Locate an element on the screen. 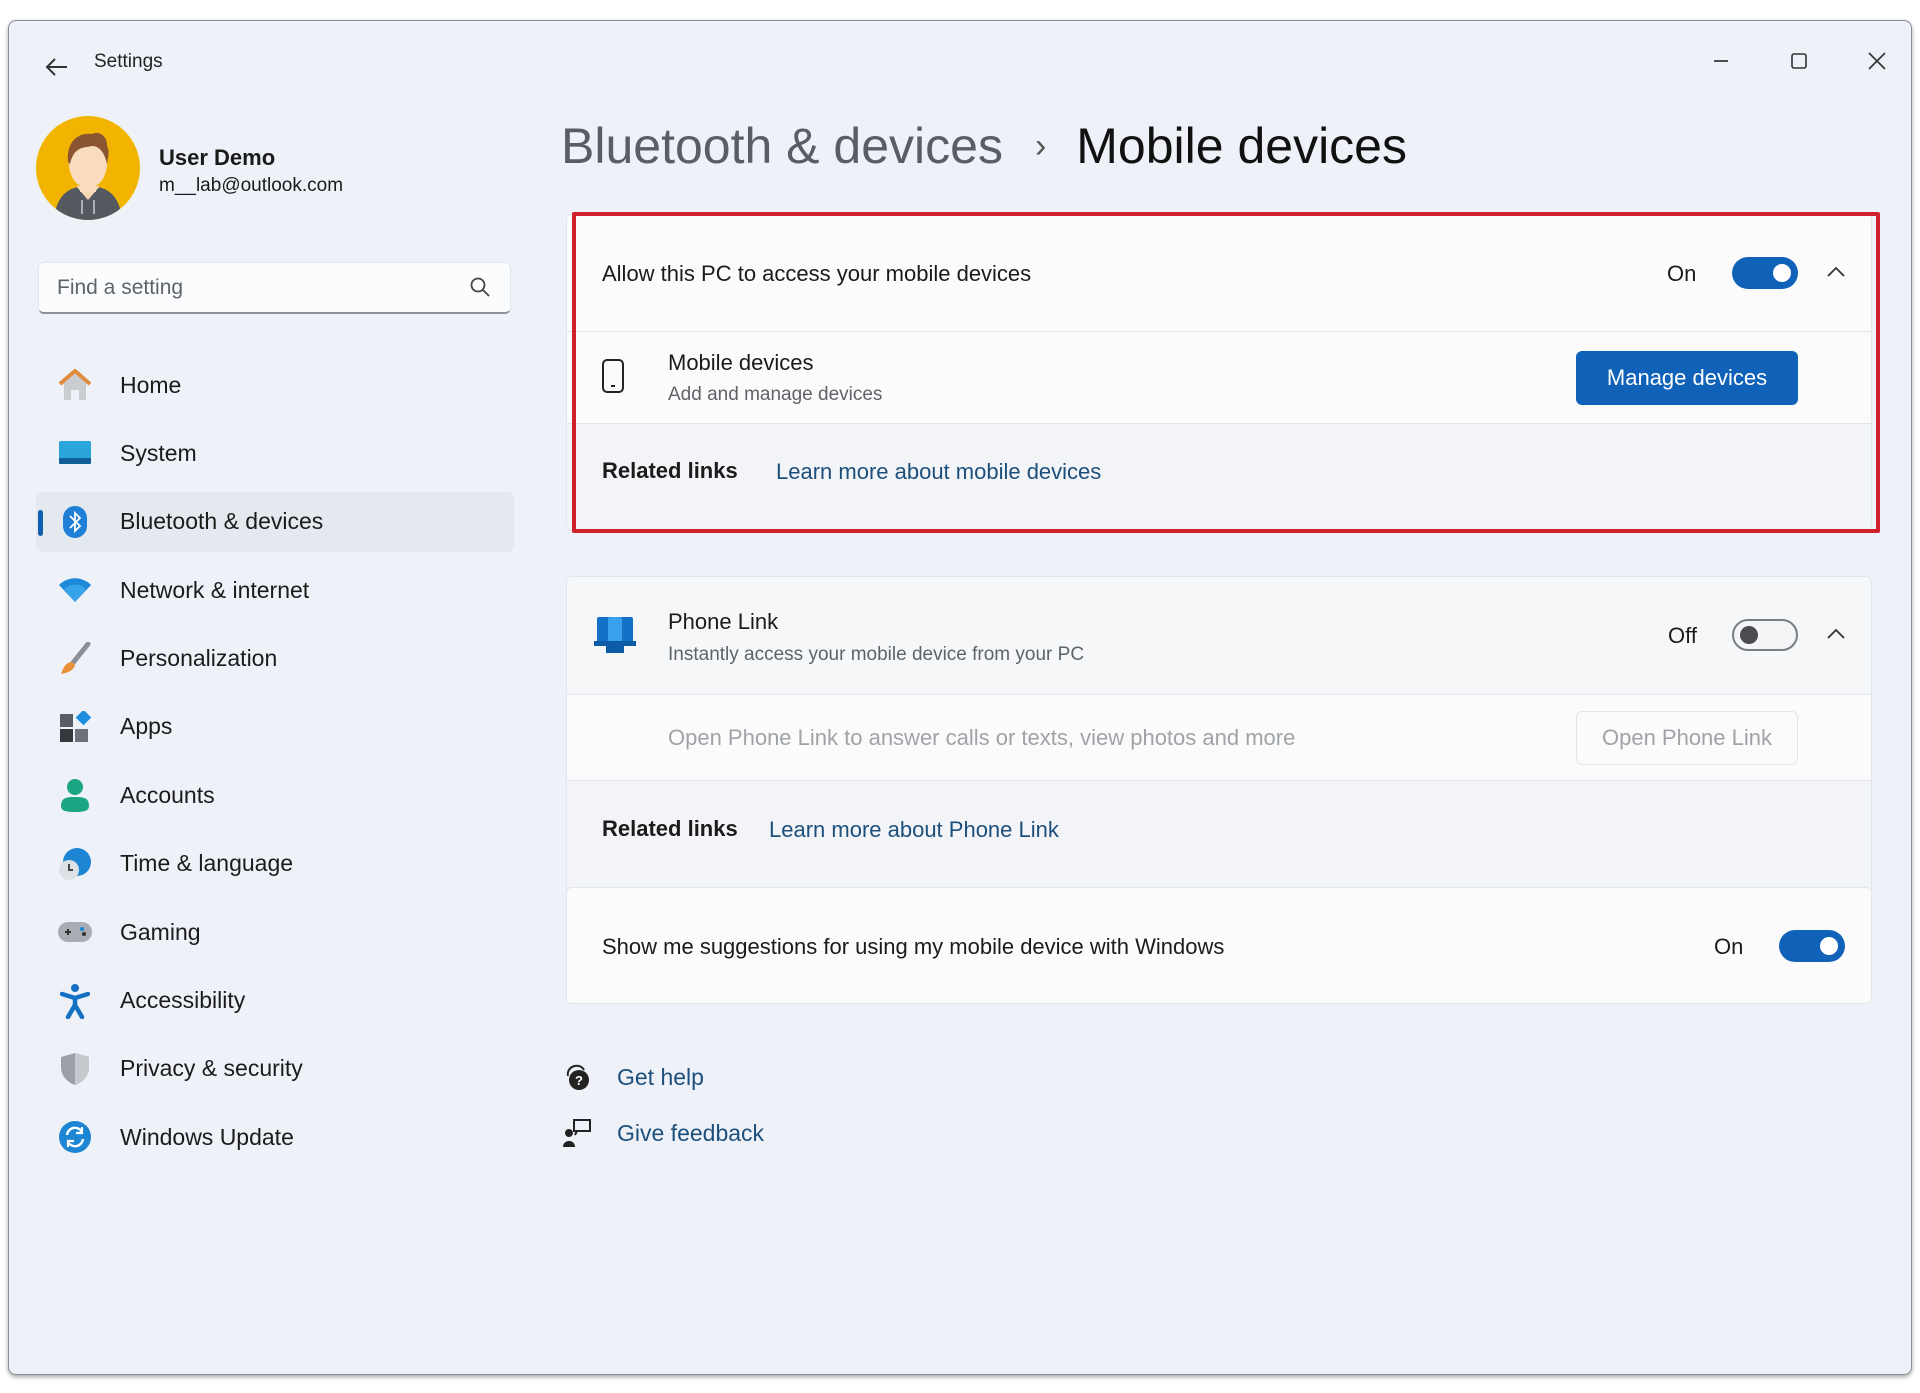 The width and height of the screenshot is (1920, 1393). sidebar-item-home: Home is located at coordinates (275, 385).